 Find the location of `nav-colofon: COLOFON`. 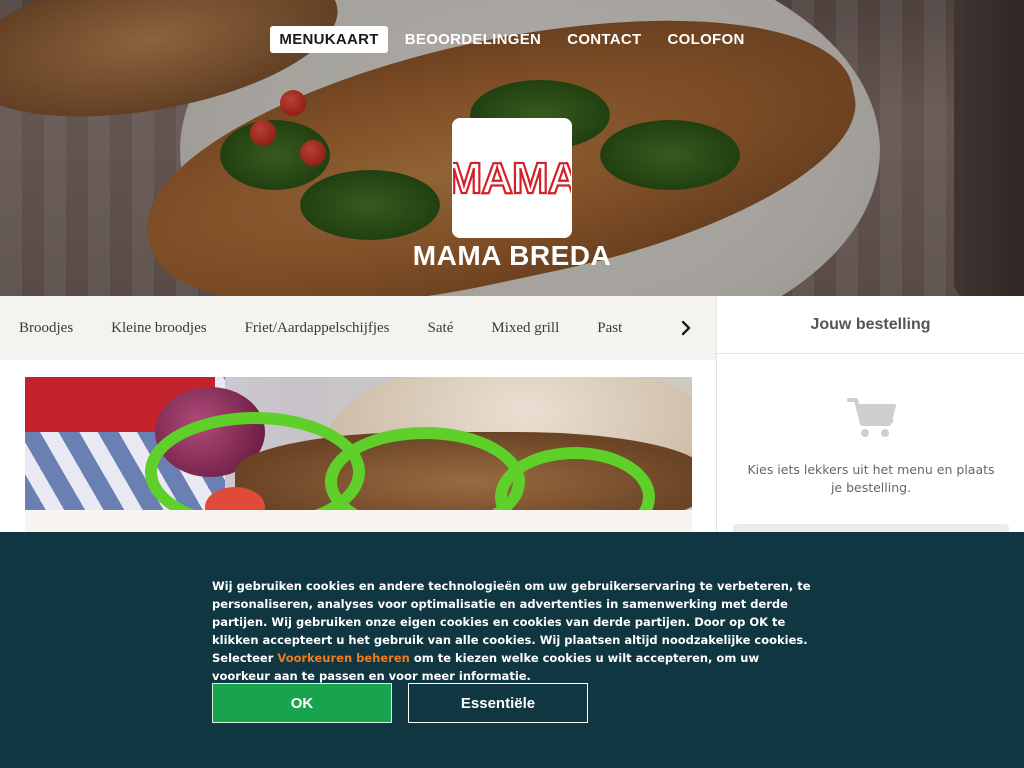

nav-colofon: COLOFON is located at coordinates (706, 39).